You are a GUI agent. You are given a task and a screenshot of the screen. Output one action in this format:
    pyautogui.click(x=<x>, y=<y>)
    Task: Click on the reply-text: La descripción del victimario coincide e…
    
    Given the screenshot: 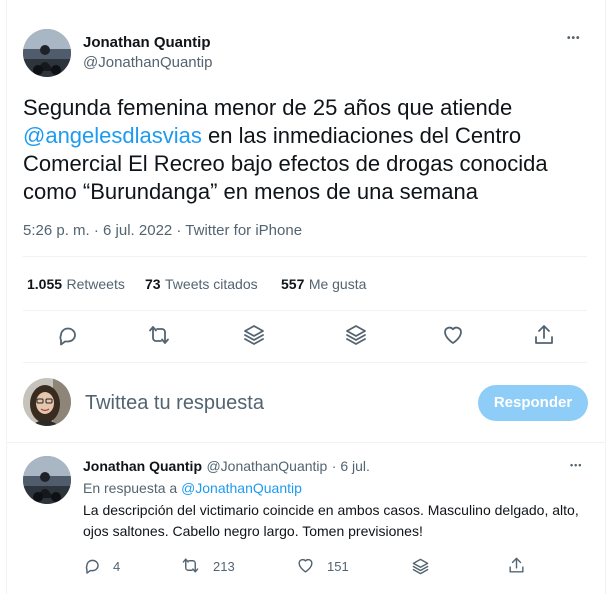 What is the action you would take?
    pyautogui.click(x=331, y=520)
    